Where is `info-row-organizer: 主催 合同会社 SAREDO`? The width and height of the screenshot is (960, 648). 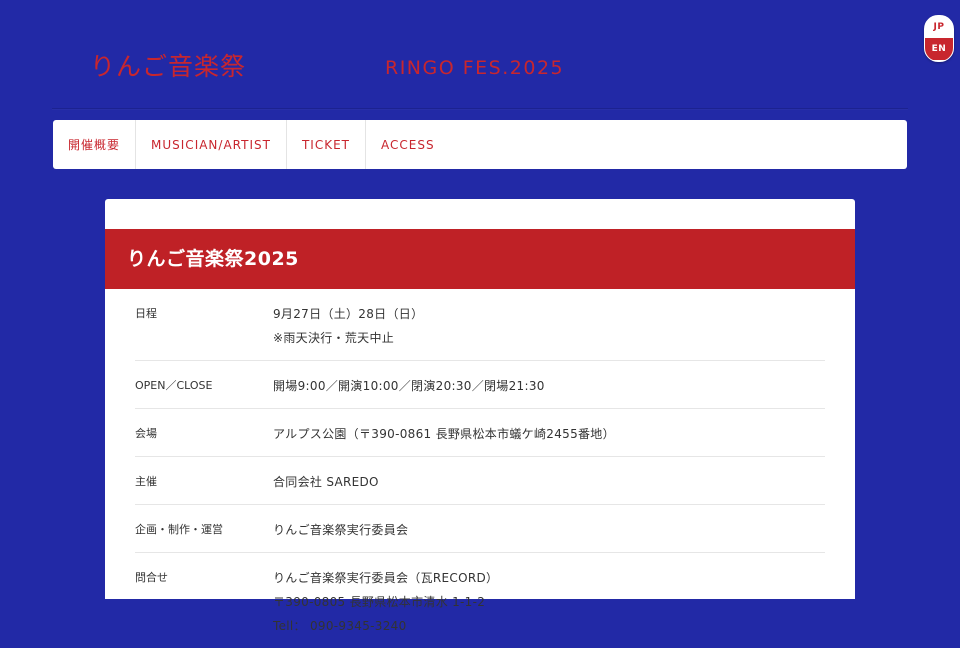
info-row-organizer: 主催 合同会社 SAREDO is located at coordinates (480, 481).